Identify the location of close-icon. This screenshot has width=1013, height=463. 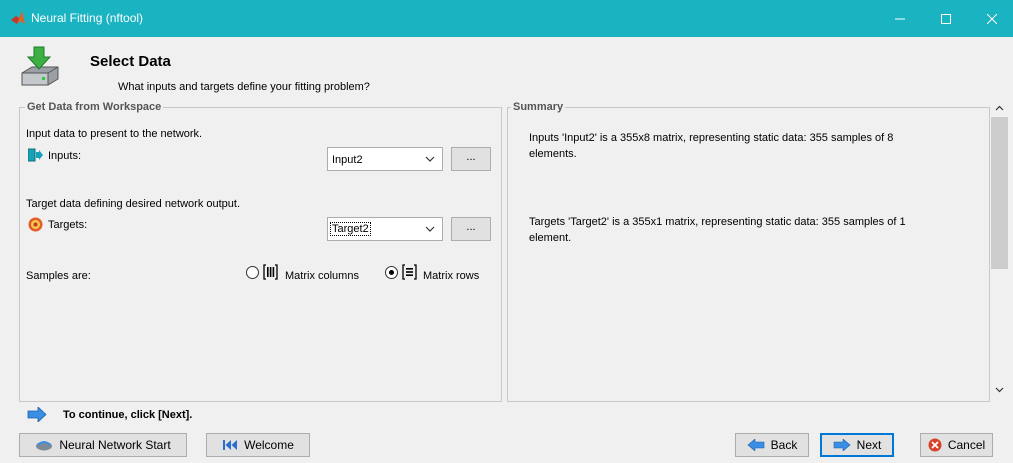
(992, 18).